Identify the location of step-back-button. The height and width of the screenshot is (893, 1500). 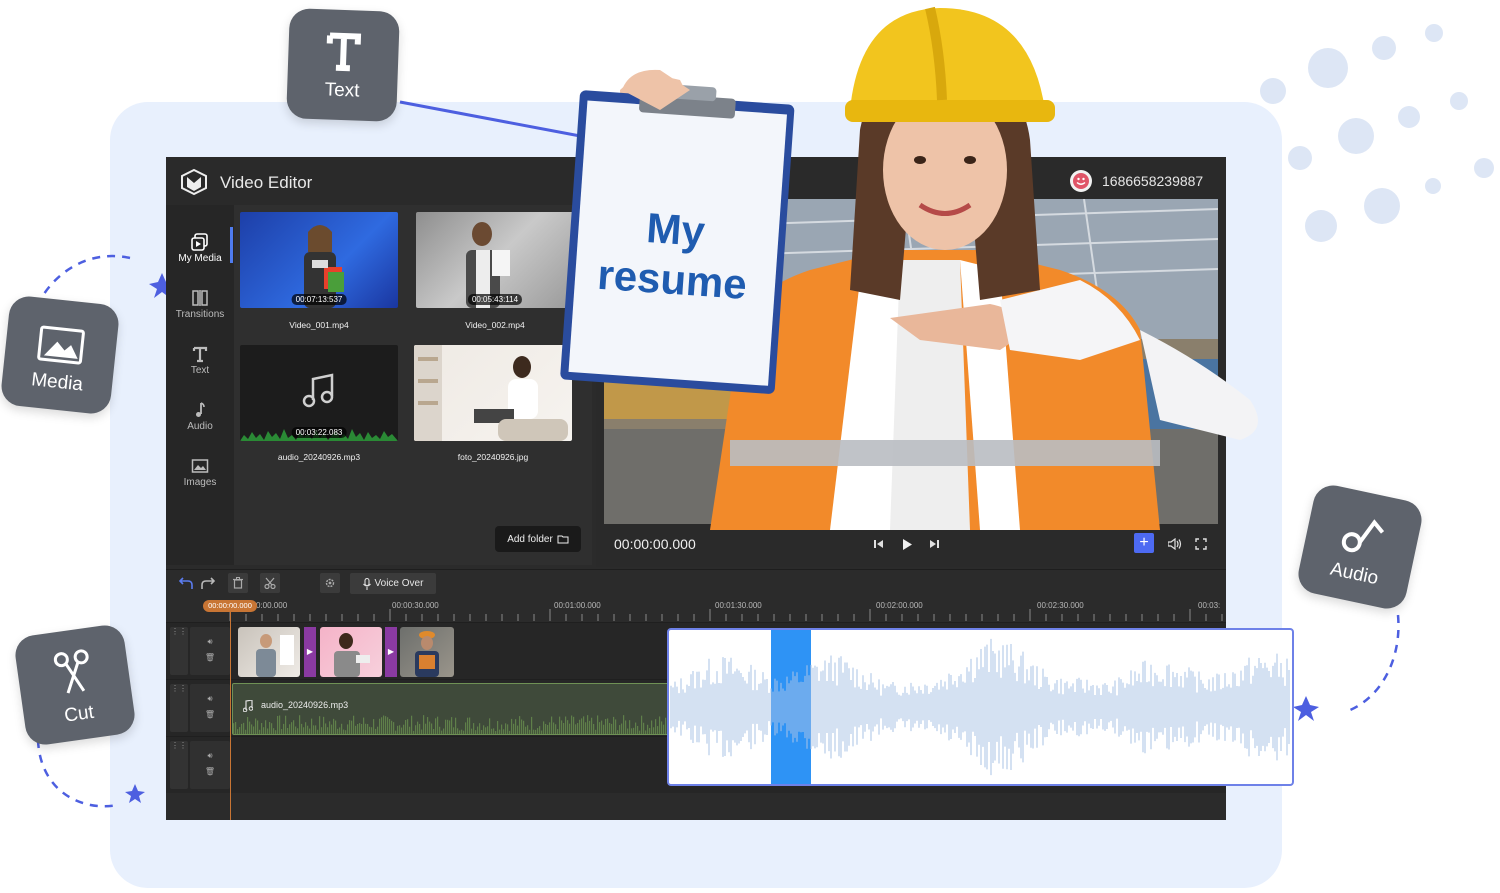
(879, 544).